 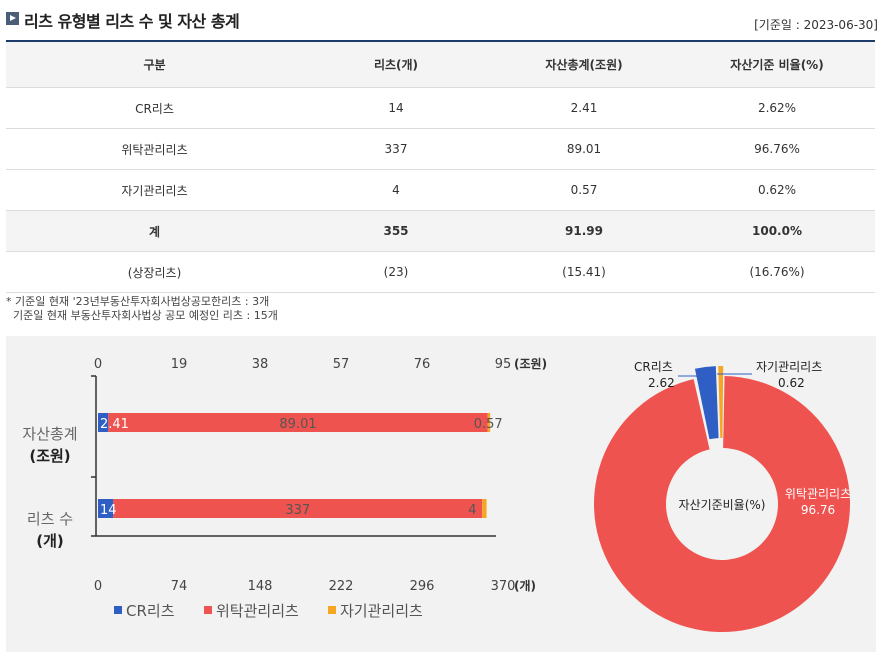 I want to click on title-row: 리츠 유형별 리츠 수 및 자산 총계 [기준일 : 2023-06-30], so click(x=442, y=23).